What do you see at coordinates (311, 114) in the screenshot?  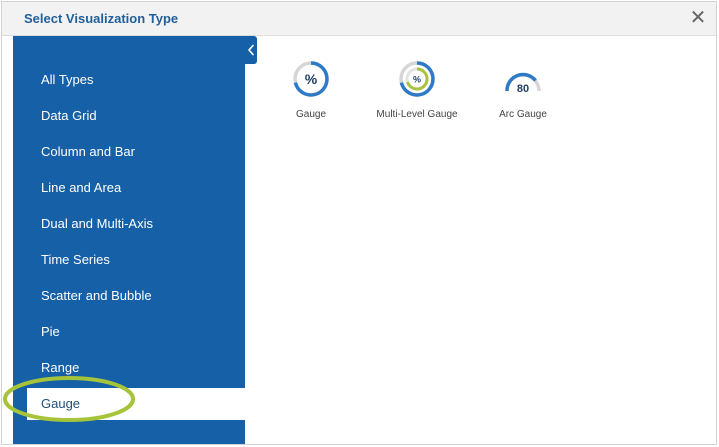 I see `viz-tile-label: Gauge` at bounding box center [311, 114].